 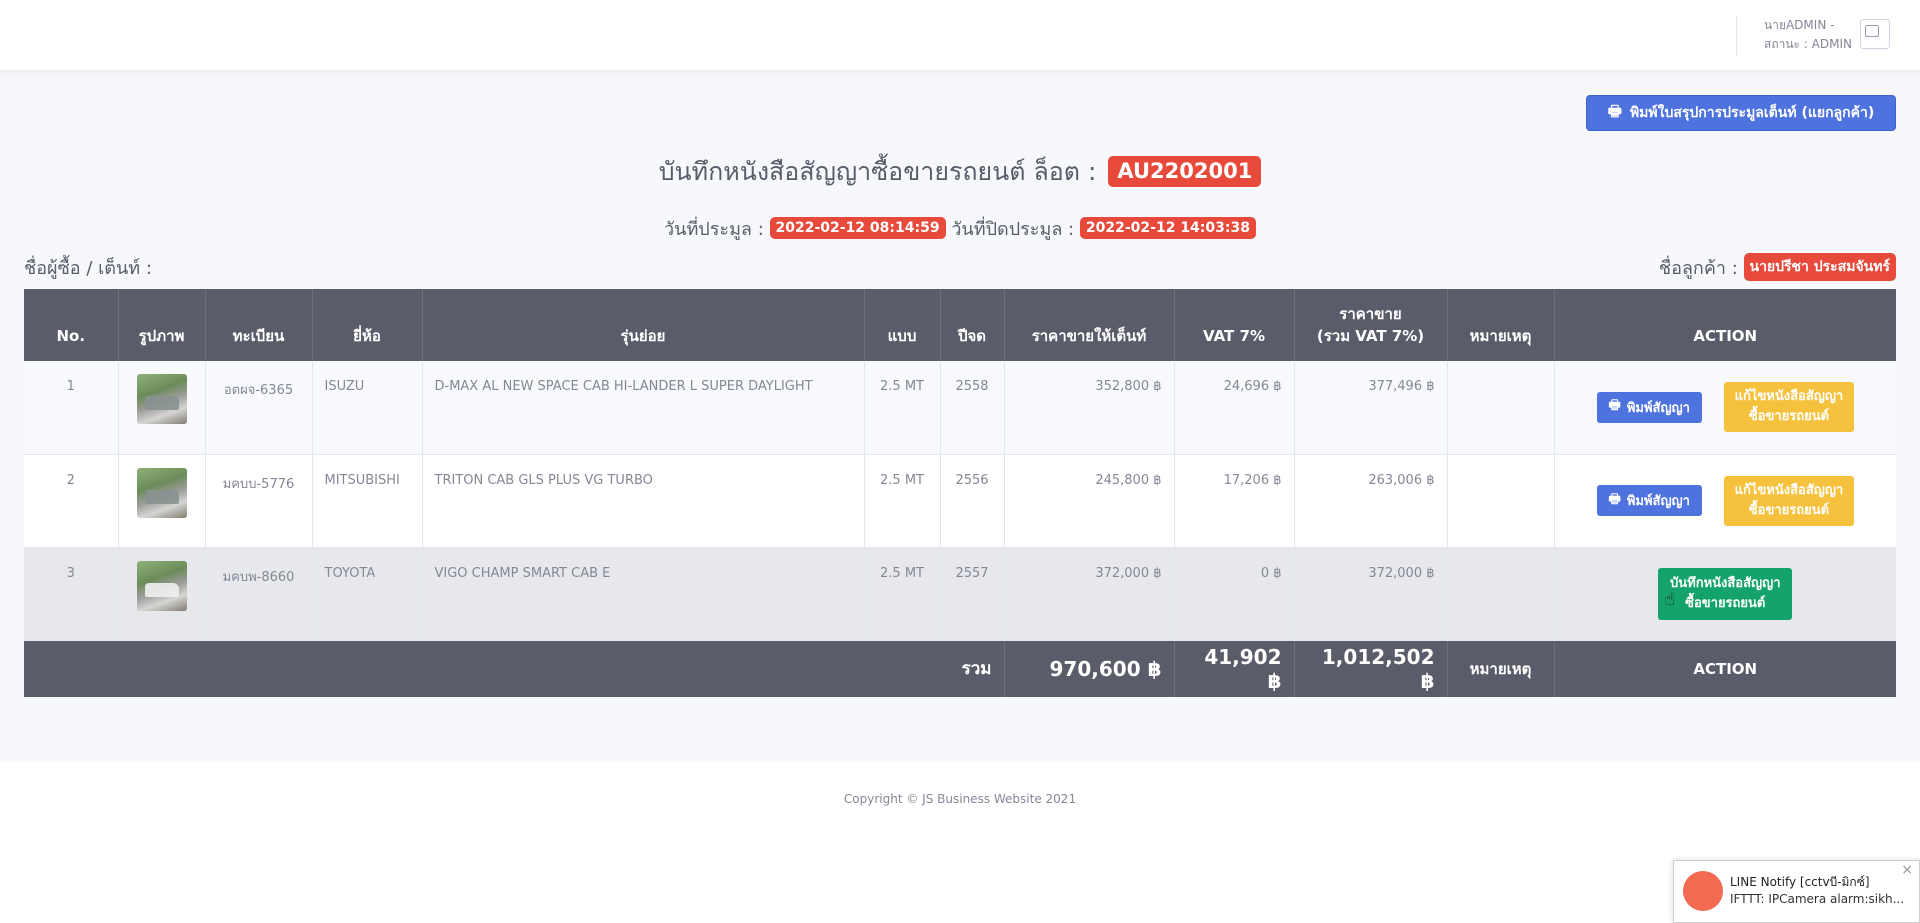 I want to click on topbar: นายADMIN - สถานะ : ADMIN, so click(x=960, y=35).